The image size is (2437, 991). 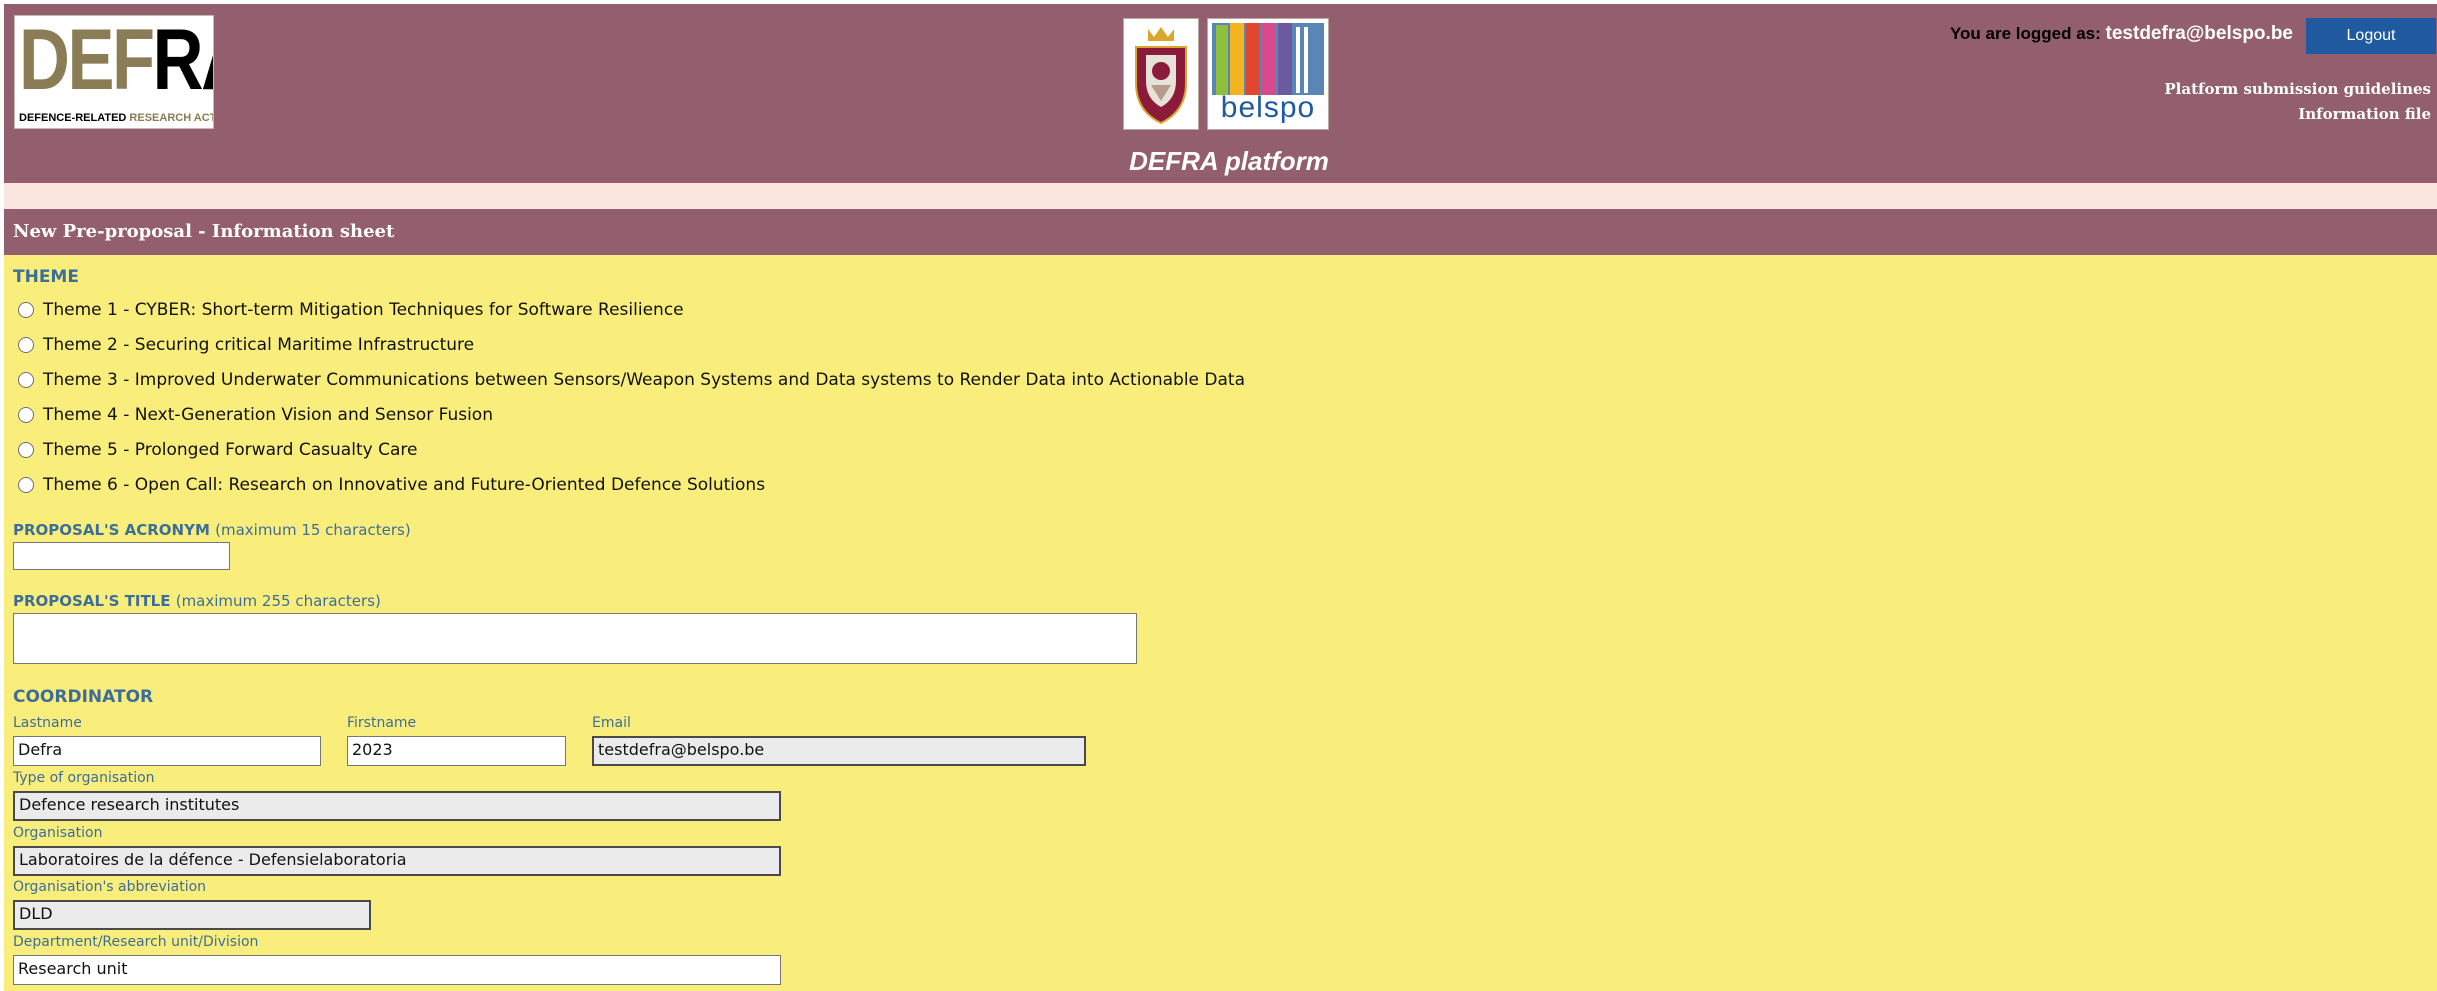 I want to click on logged-in-user: testdefra@belspo.be, so click(x=2199, y=33).